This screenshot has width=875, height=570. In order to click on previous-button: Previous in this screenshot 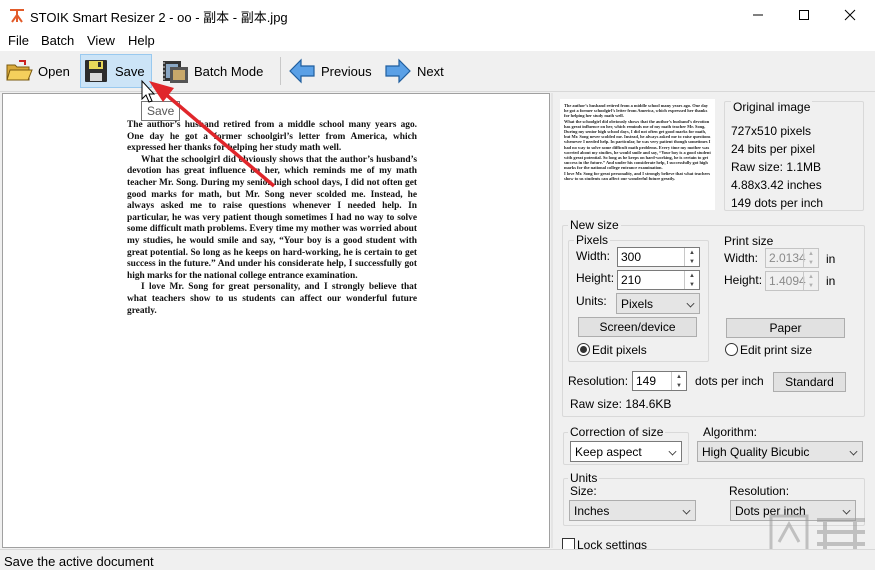, I will do `click(331, 71)`.